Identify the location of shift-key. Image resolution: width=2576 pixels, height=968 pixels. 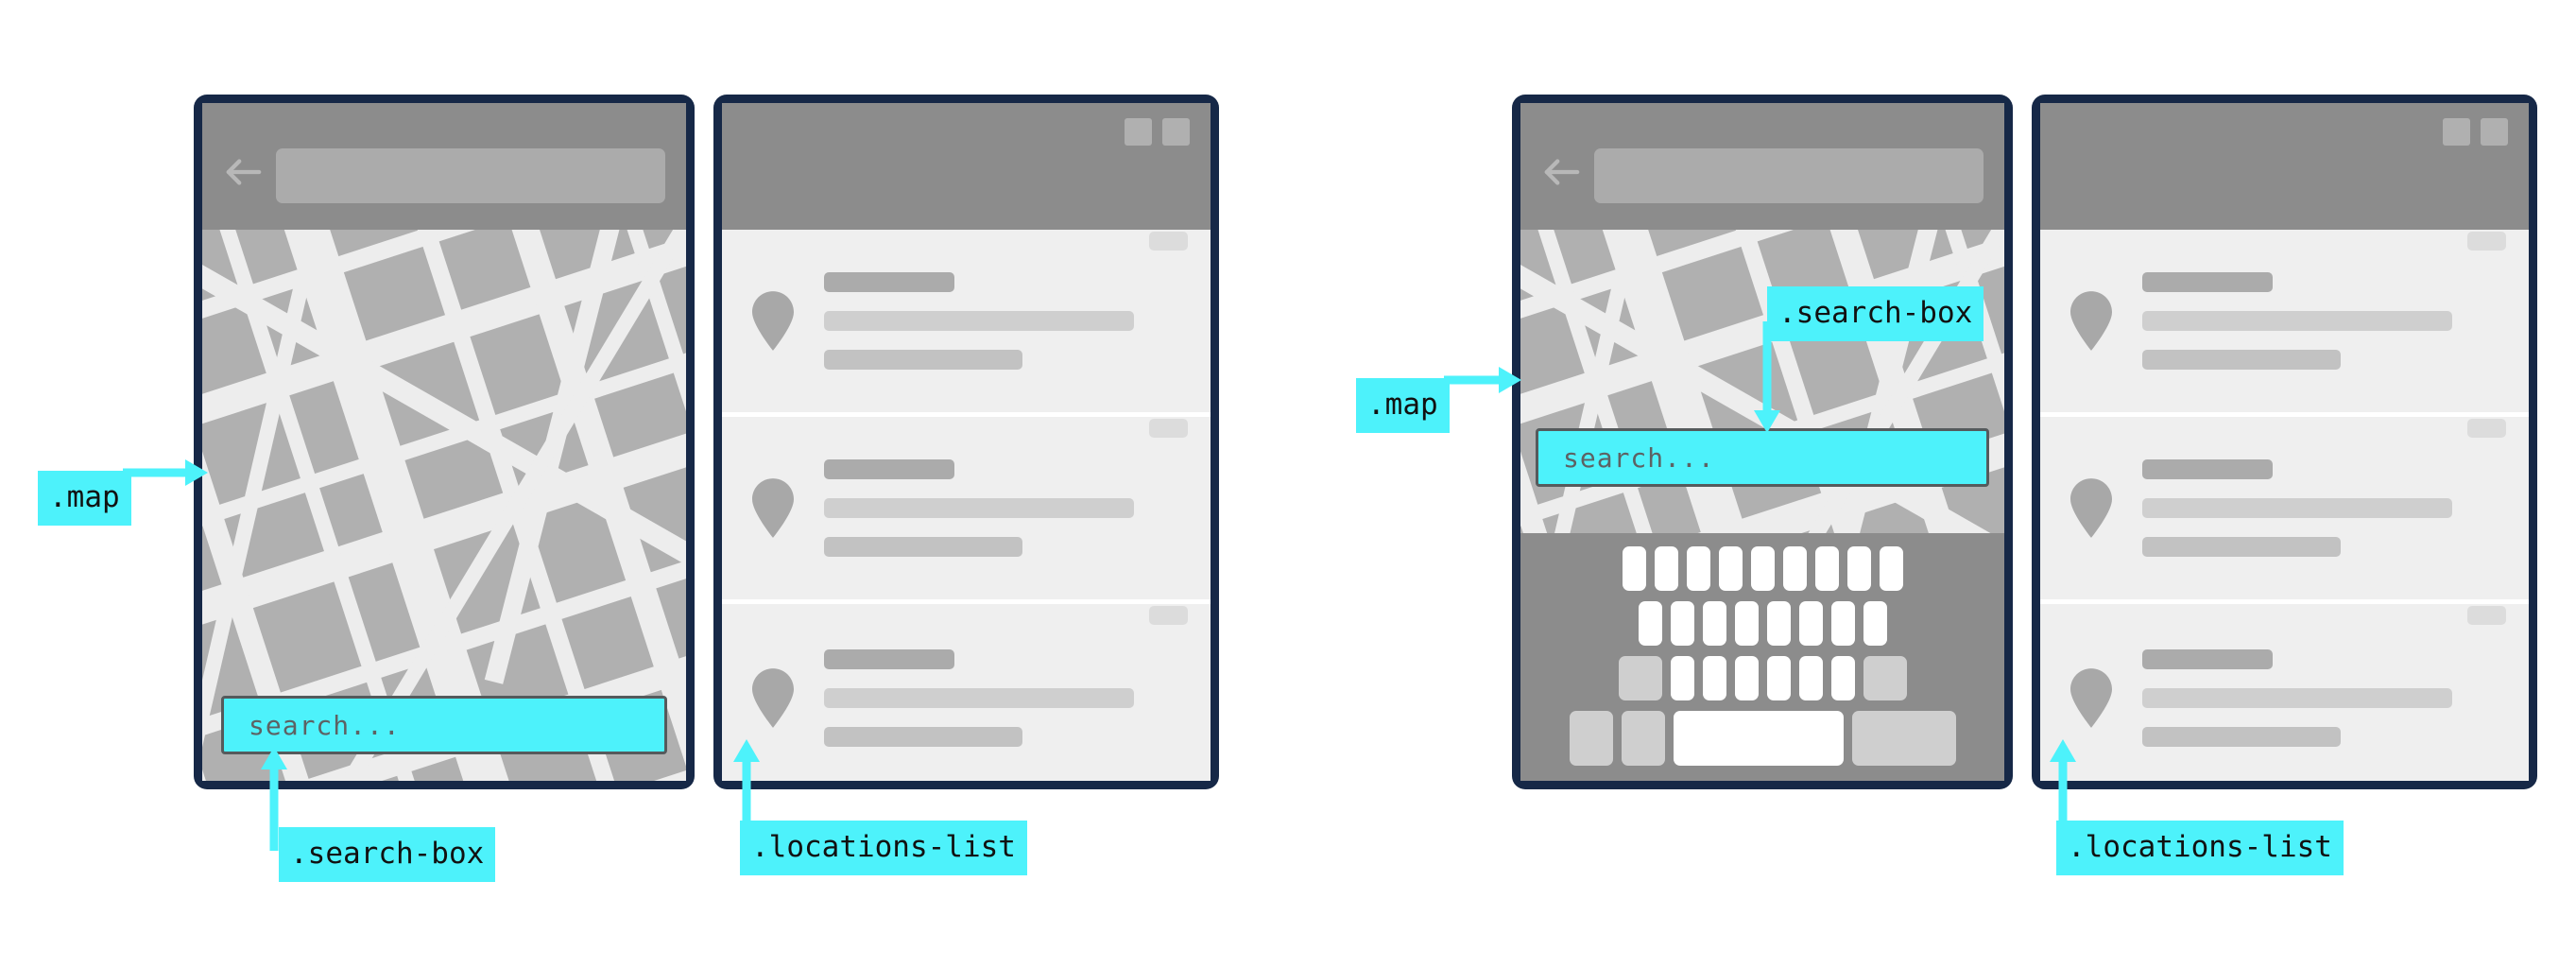
(1640, 678).